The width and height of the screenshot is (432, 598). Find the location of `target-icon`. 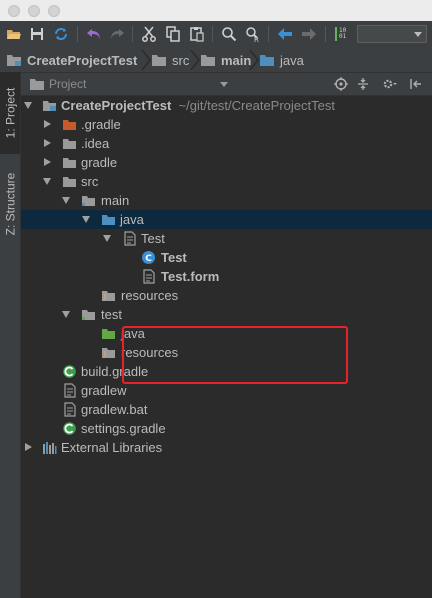

target-icon is located at coordinates (341, 84).